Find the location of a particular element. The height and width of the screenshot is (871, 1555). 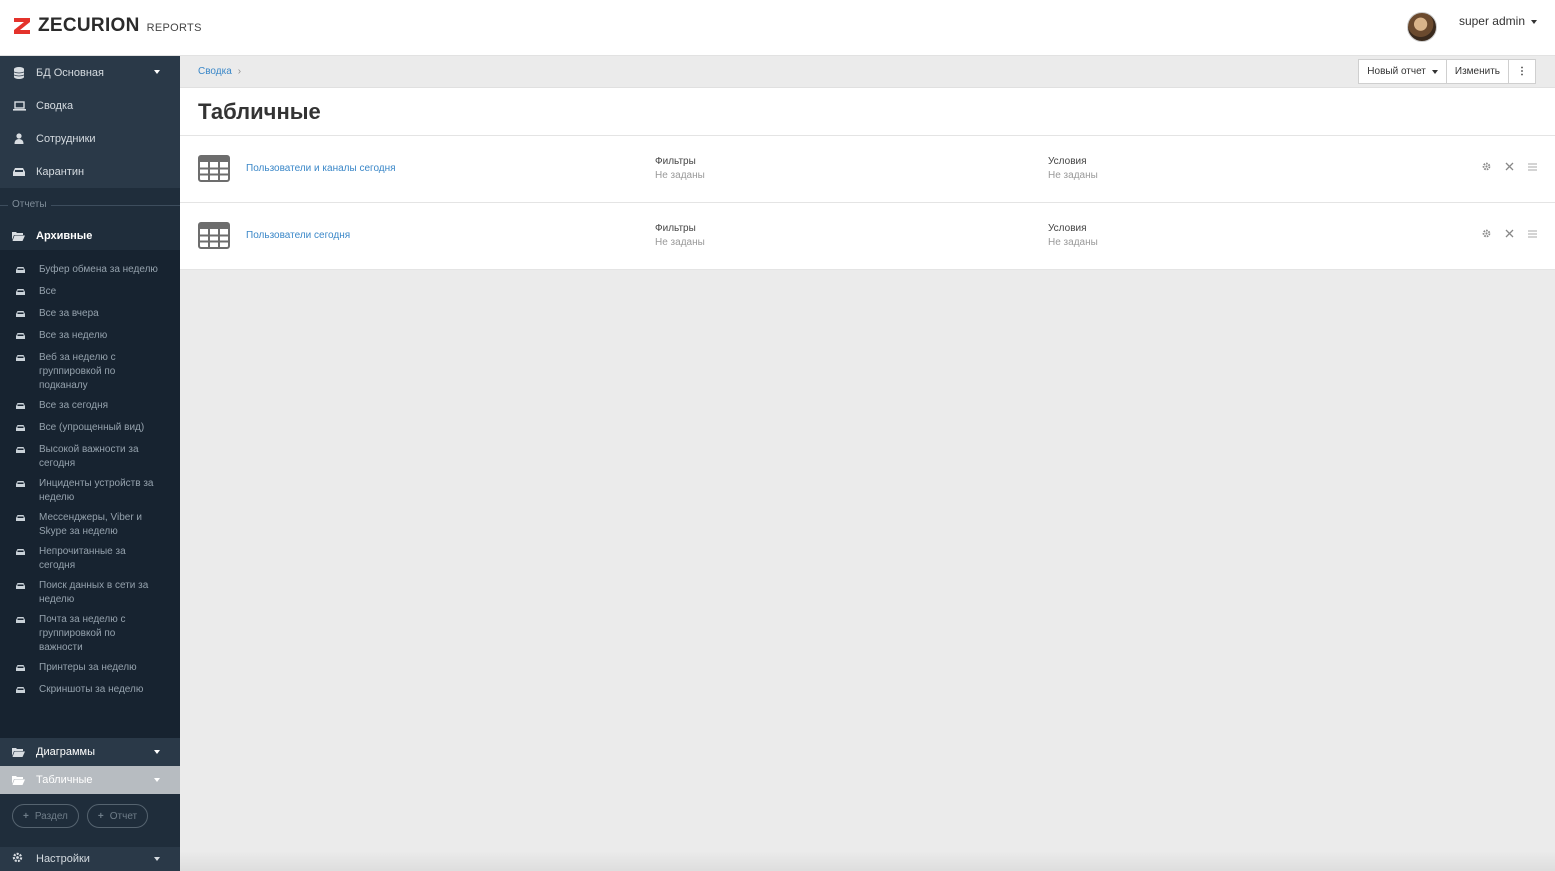

folder-archive: Архивные is located at coordinates (90, 236).